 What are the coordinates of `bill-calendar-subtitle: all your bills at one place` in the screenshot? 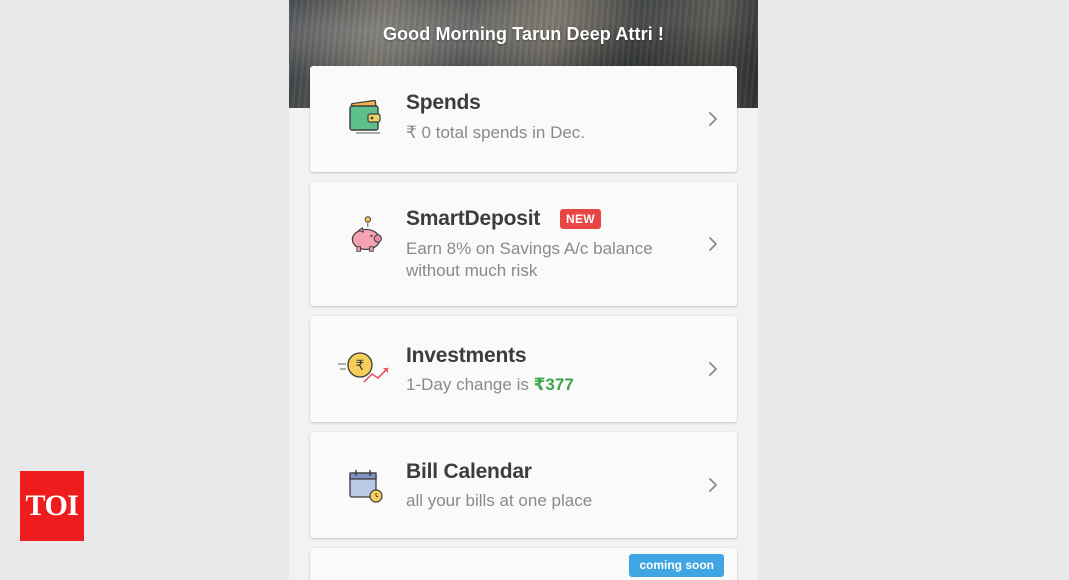 It's located at (499, 500).